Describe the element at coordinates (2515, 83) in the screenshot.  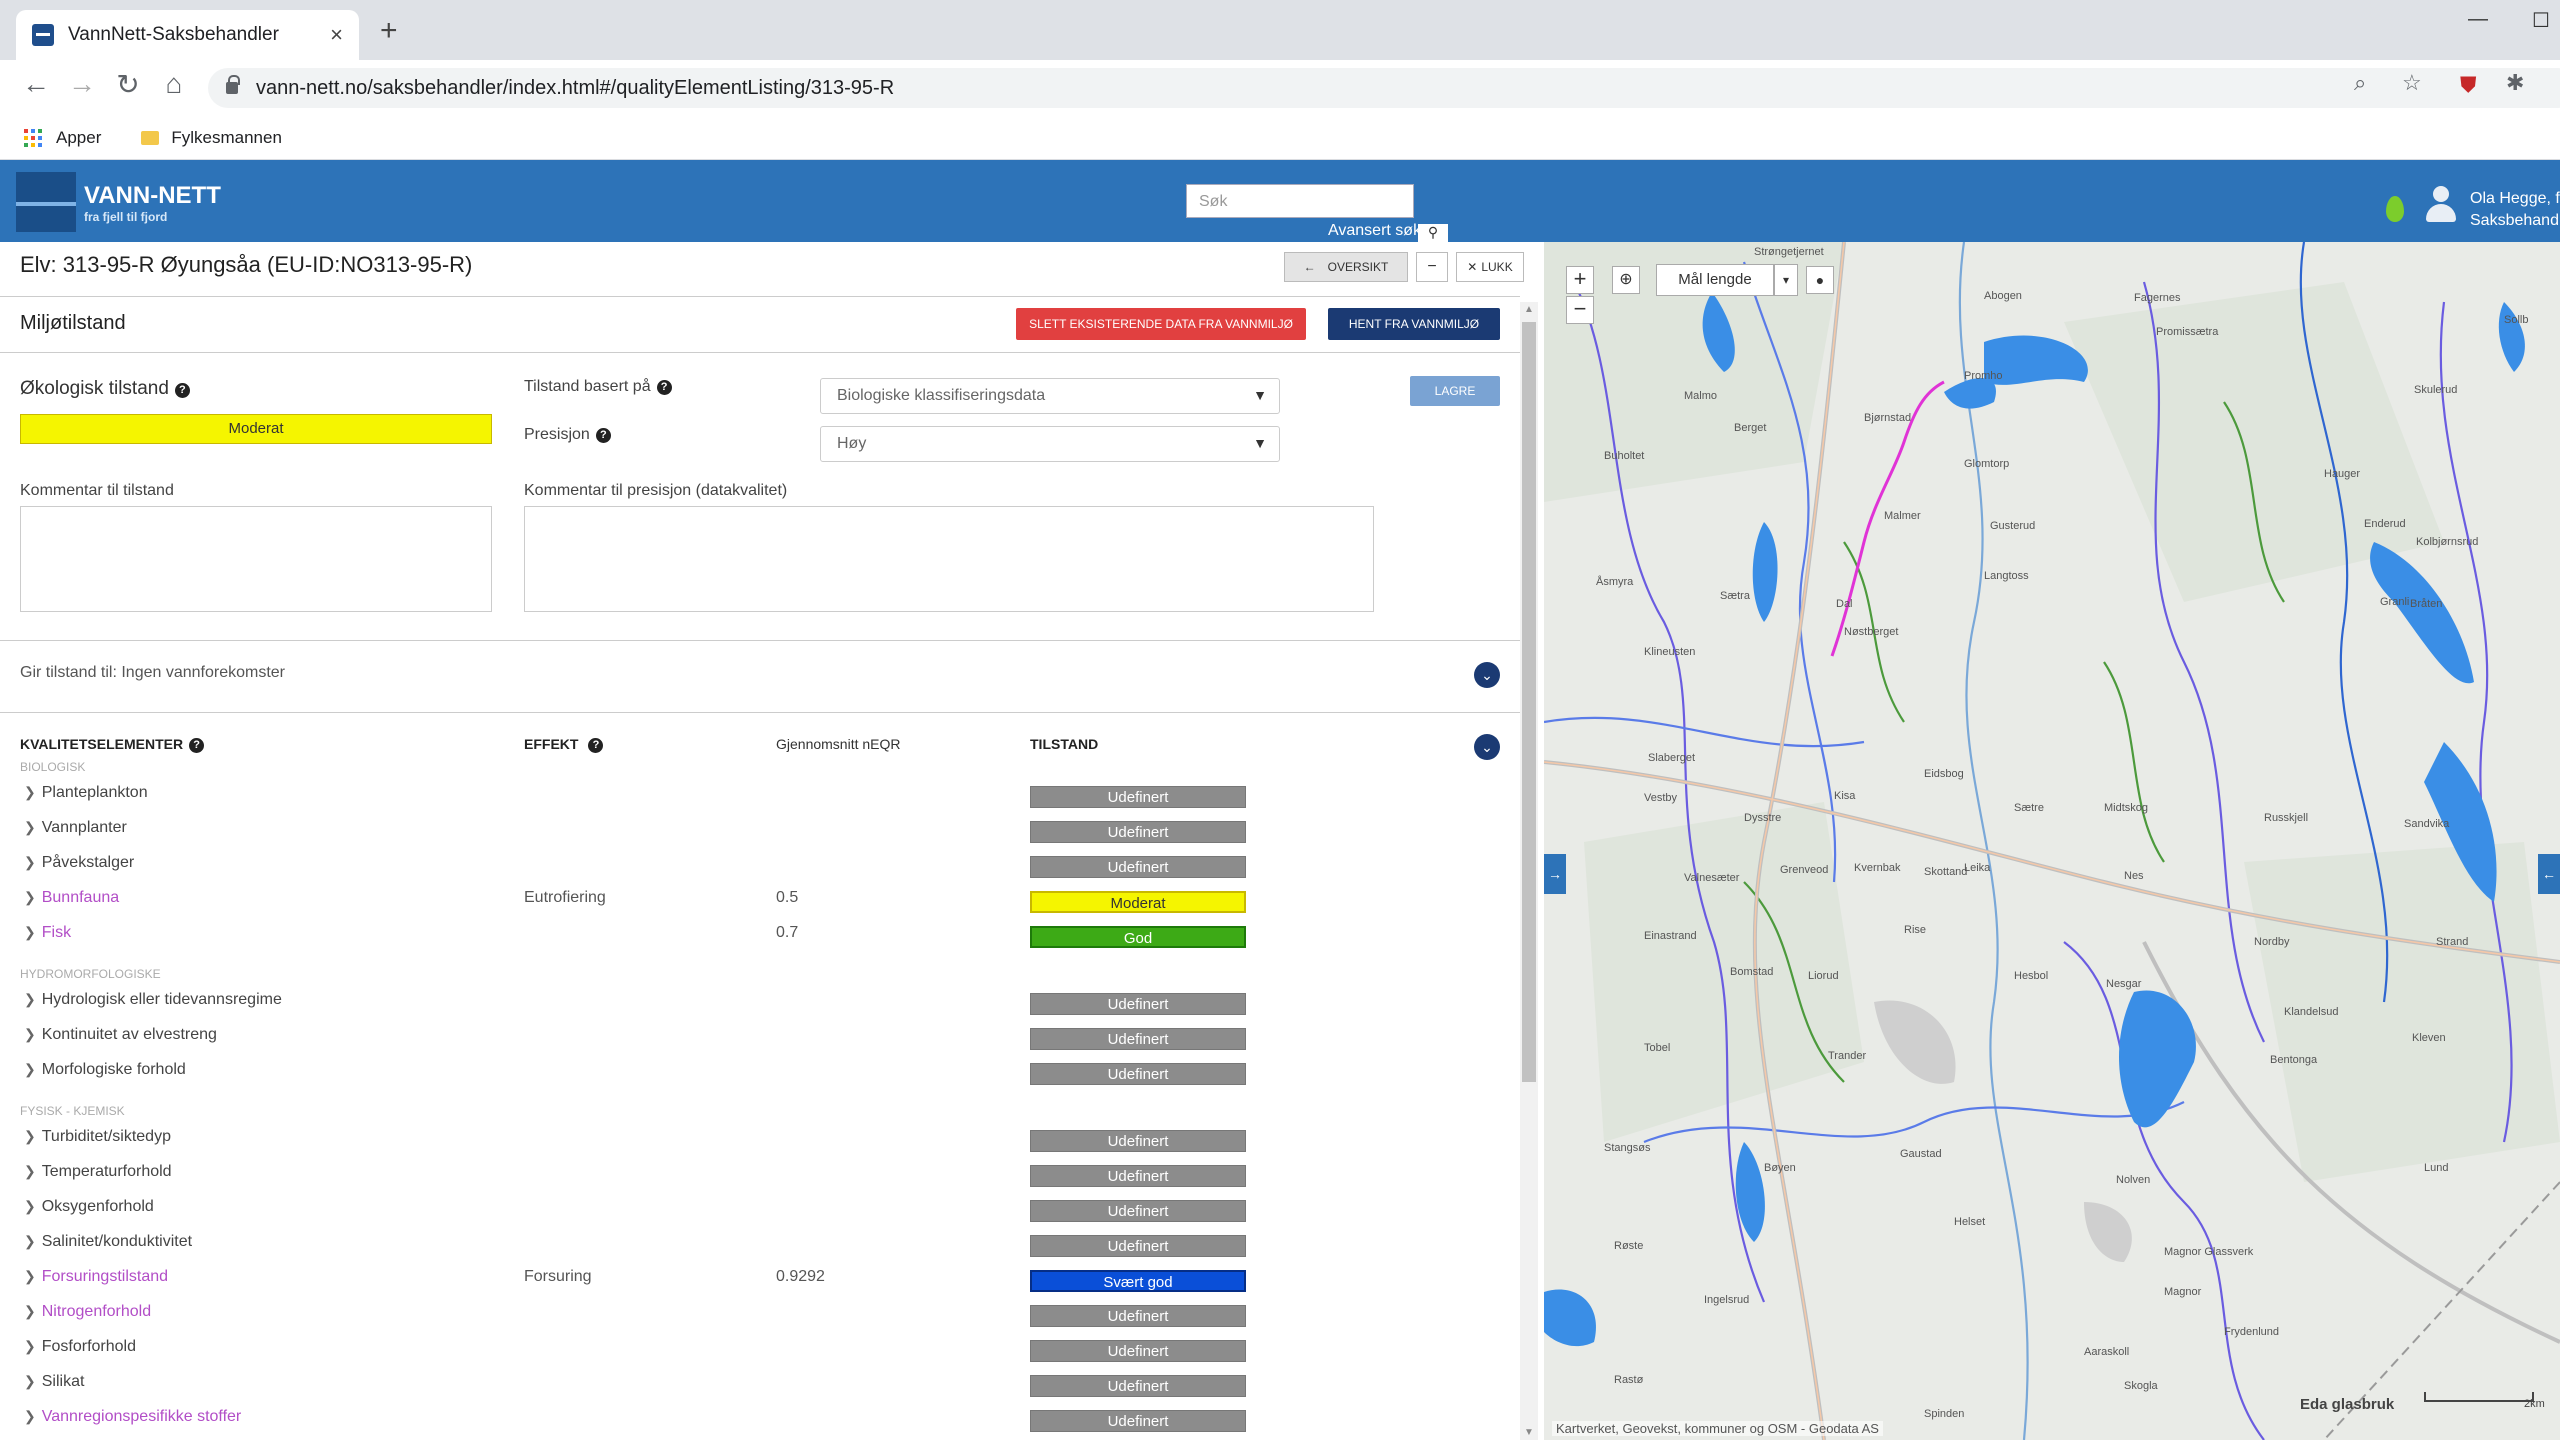
I see `extensions-puzzle-icon: ✱` at that location.